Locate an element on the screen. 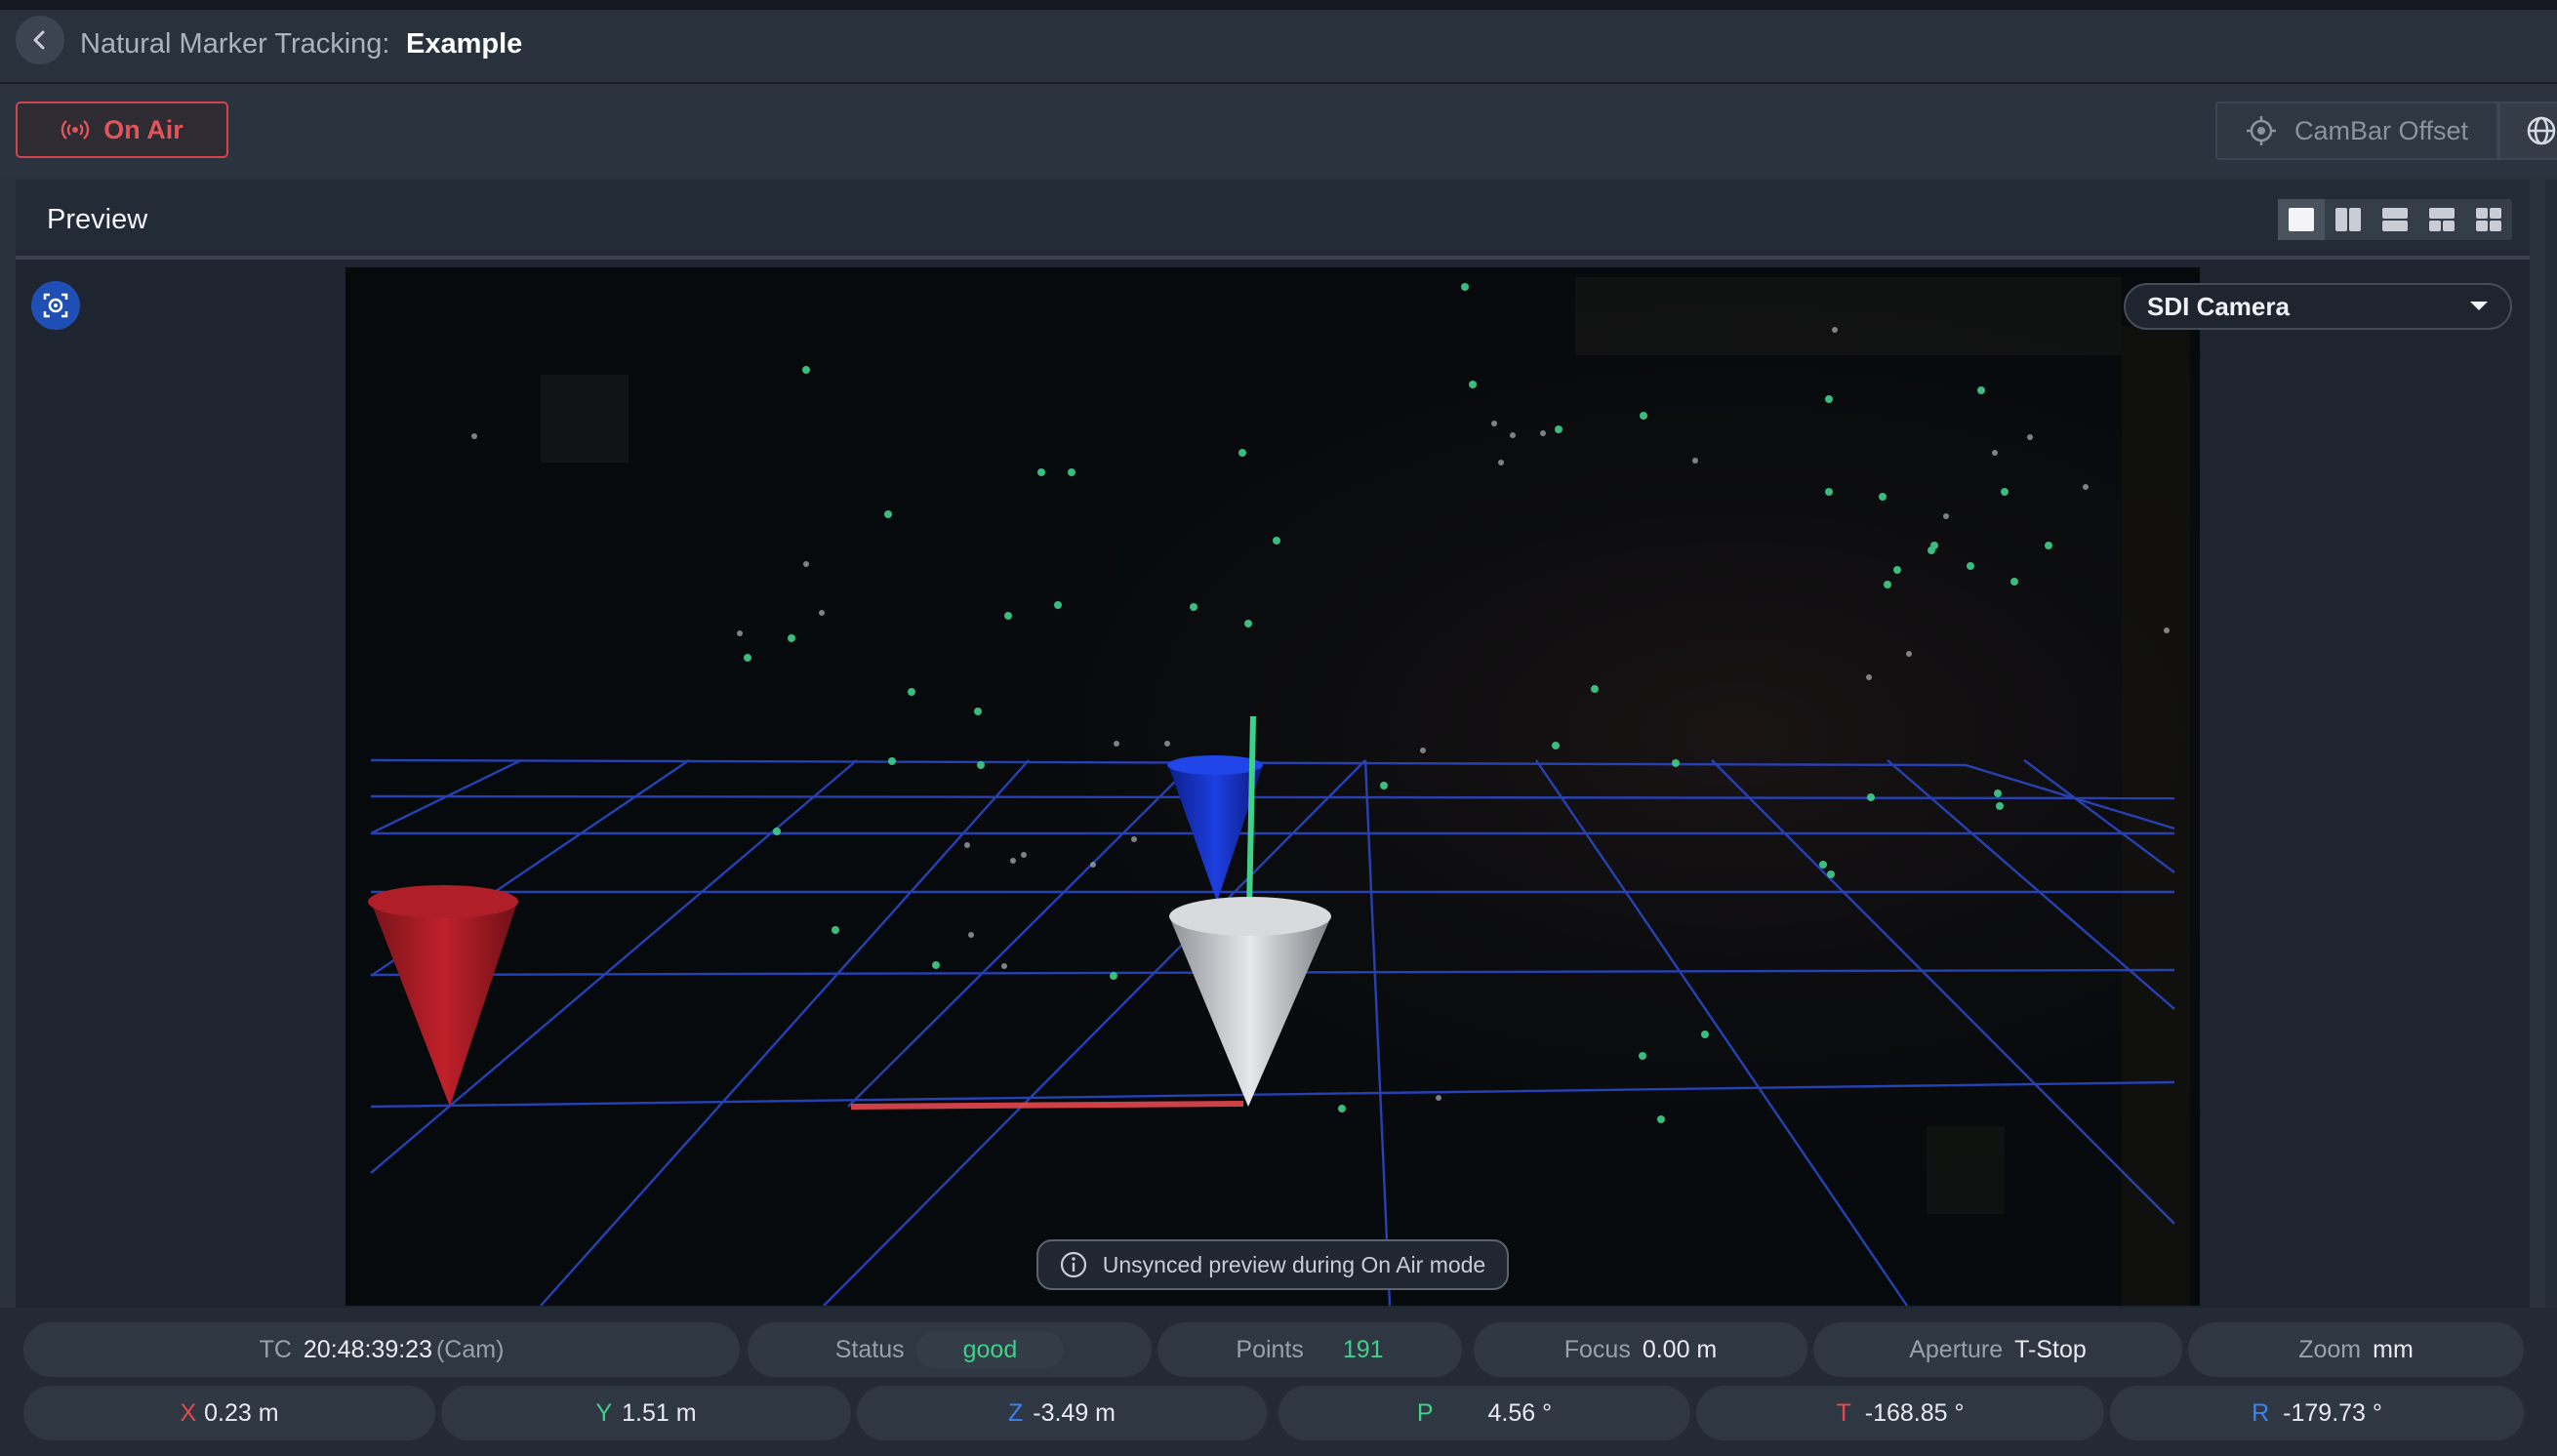  caret-down-icon is located at coordinates (2479, 306).